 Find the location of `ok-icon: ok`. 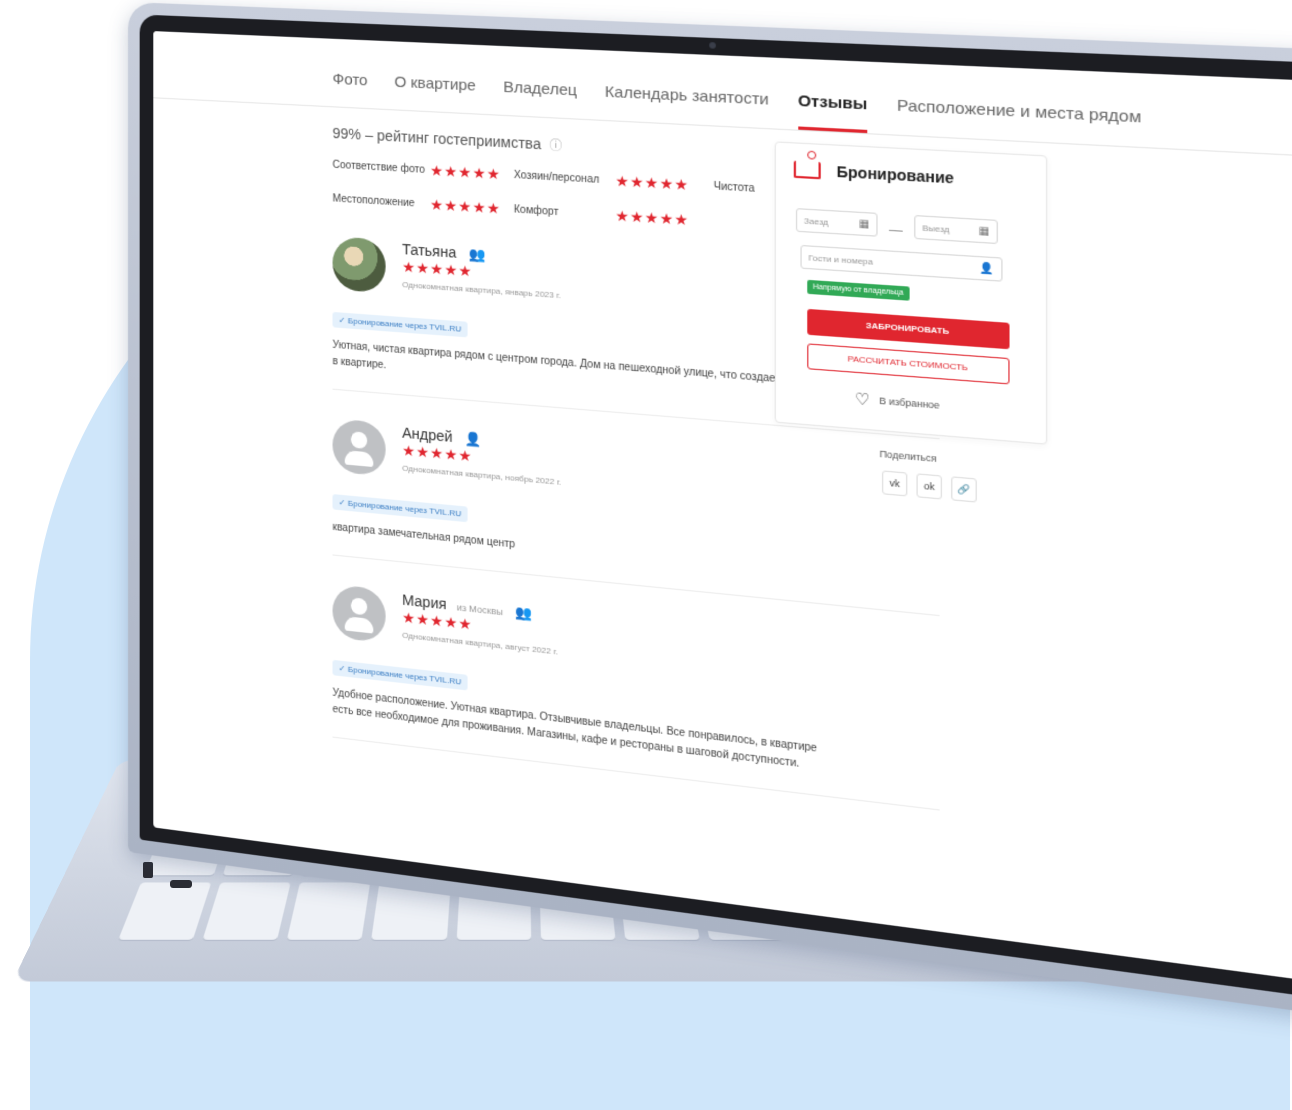

ok-icon: ok is located at coordinates (929, 486).